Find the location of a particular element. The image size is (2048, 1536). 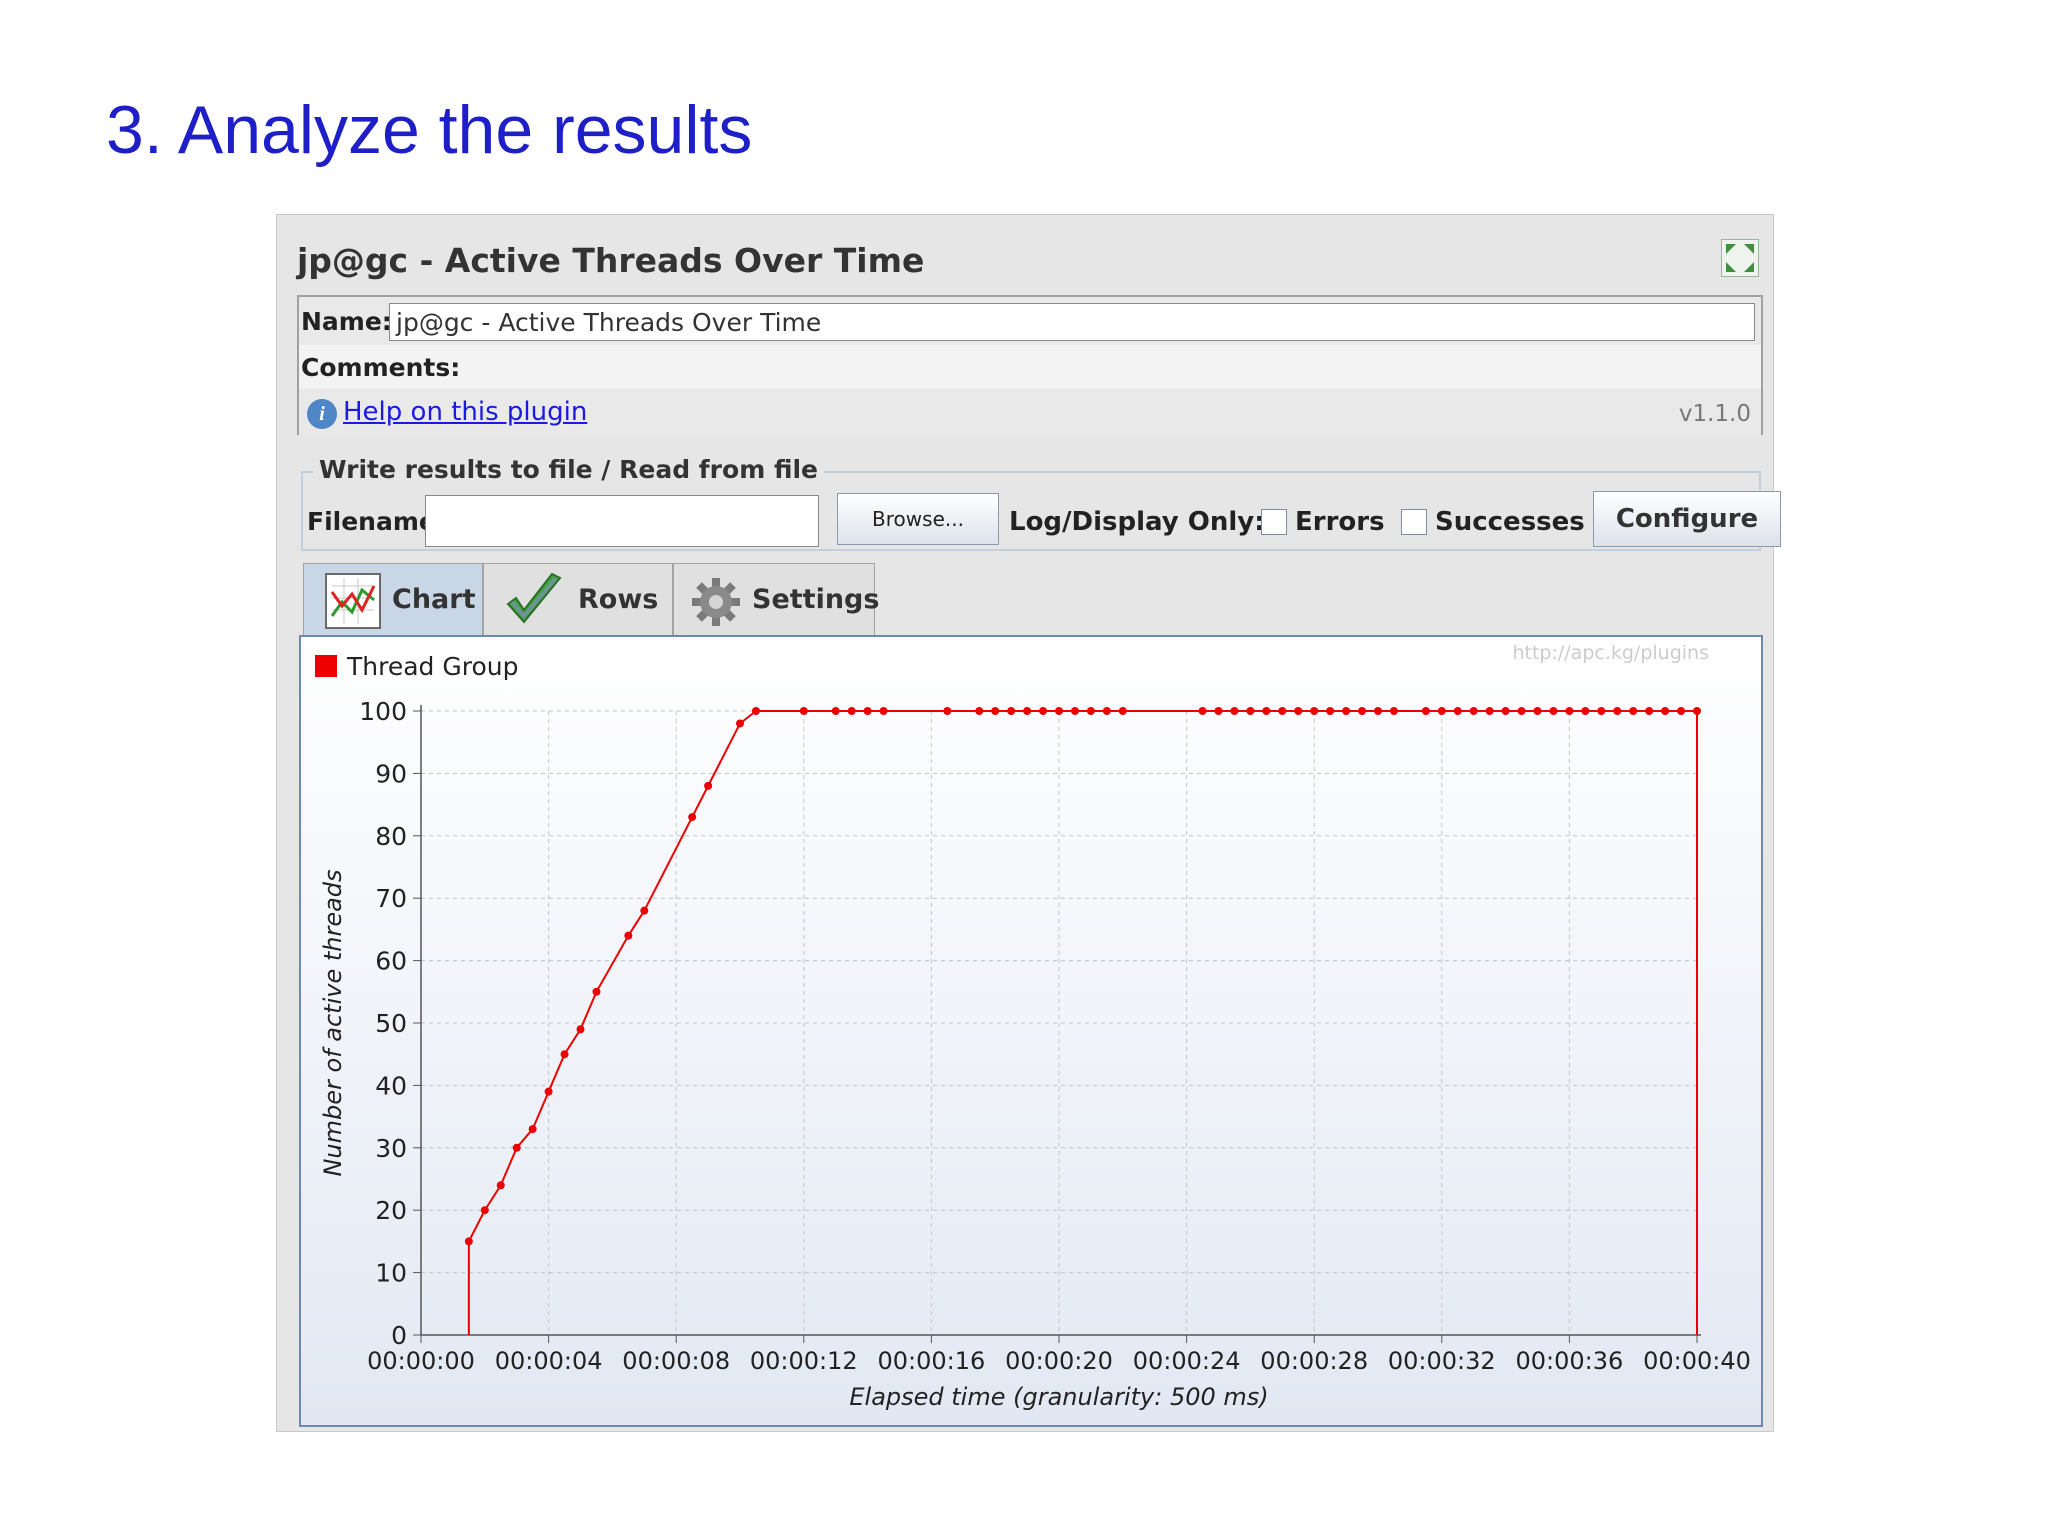

successes-checkbox is located at coordinates (1414, 522).